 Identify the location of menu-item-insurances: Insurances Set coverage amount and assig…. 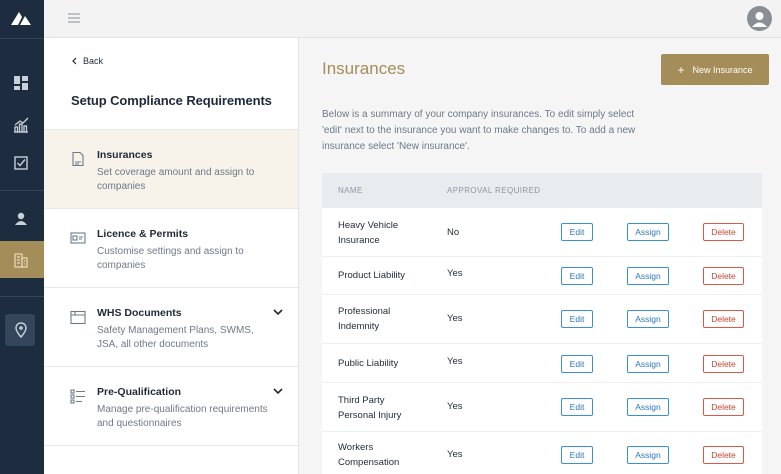
(171, 169).